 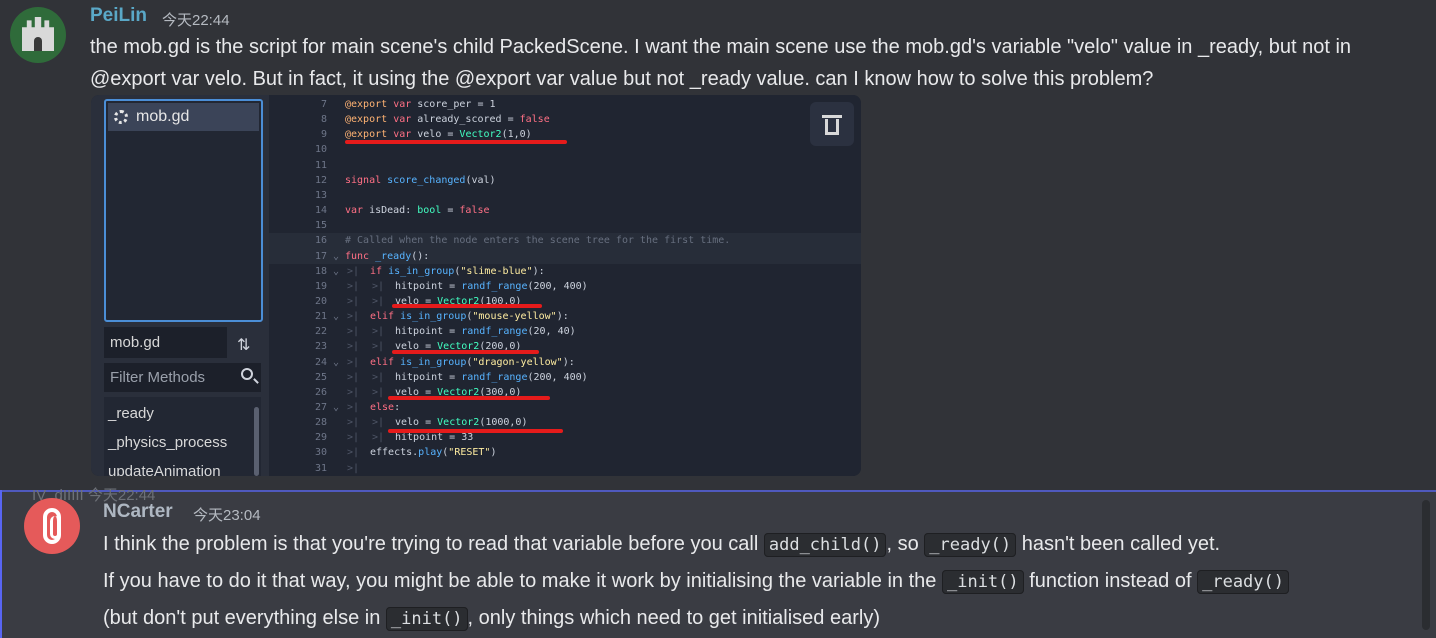 What do you see at coordinates (469, 317) in the screenshot?
I see `code-text: elif is_in_group("mouse-yellow"):` at bounding box center [469, 317].